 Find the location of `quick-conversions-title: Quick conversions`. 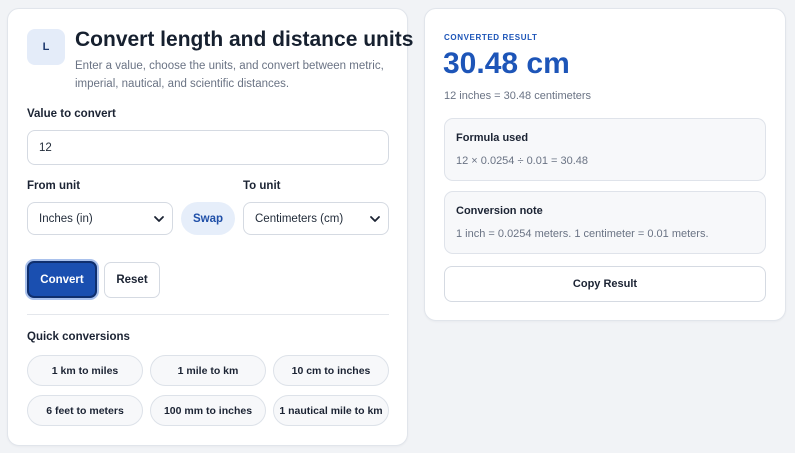

quick-conversions-title: Quick conversions is located at coordinates (78, 337).